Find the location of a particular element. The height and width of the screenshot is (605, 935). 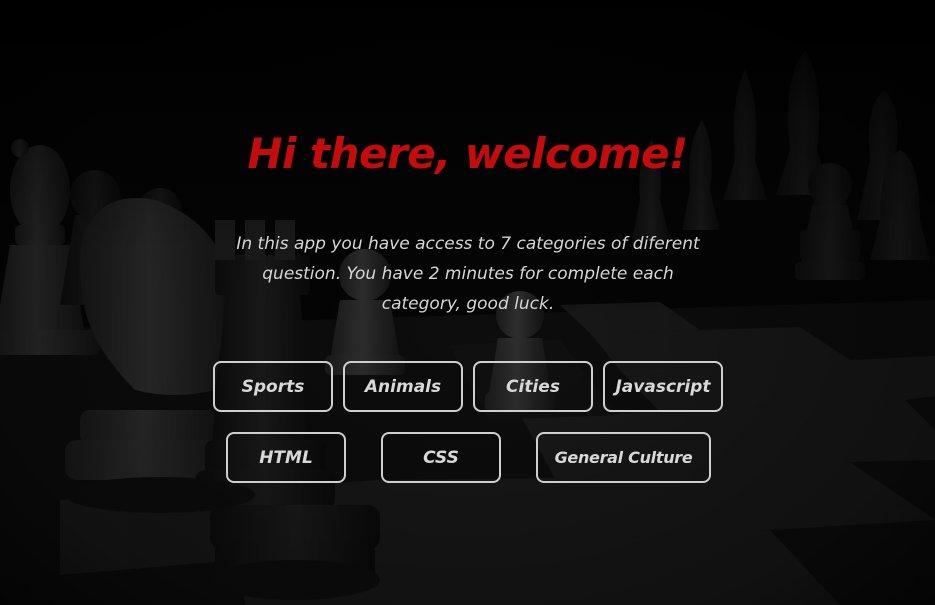

intro-line-3: category, good luck. is located at coordinates (468, 304).